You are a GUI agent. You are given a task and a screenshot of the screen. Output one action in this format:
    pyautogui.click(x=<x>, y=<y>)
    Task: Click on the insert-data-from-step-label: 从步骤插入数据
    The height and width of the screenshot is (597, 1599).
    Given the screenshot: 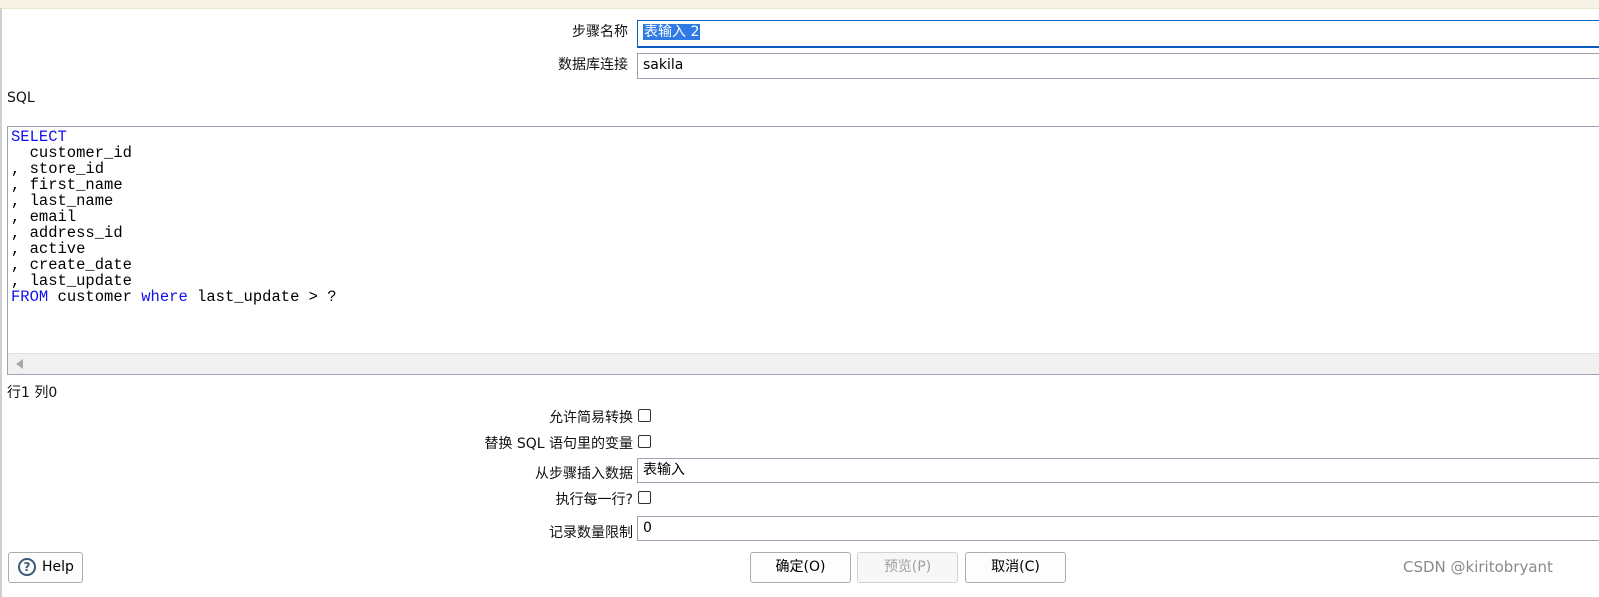 What is the action you would take?
    pyautogui.click(x=584, y=474)
    